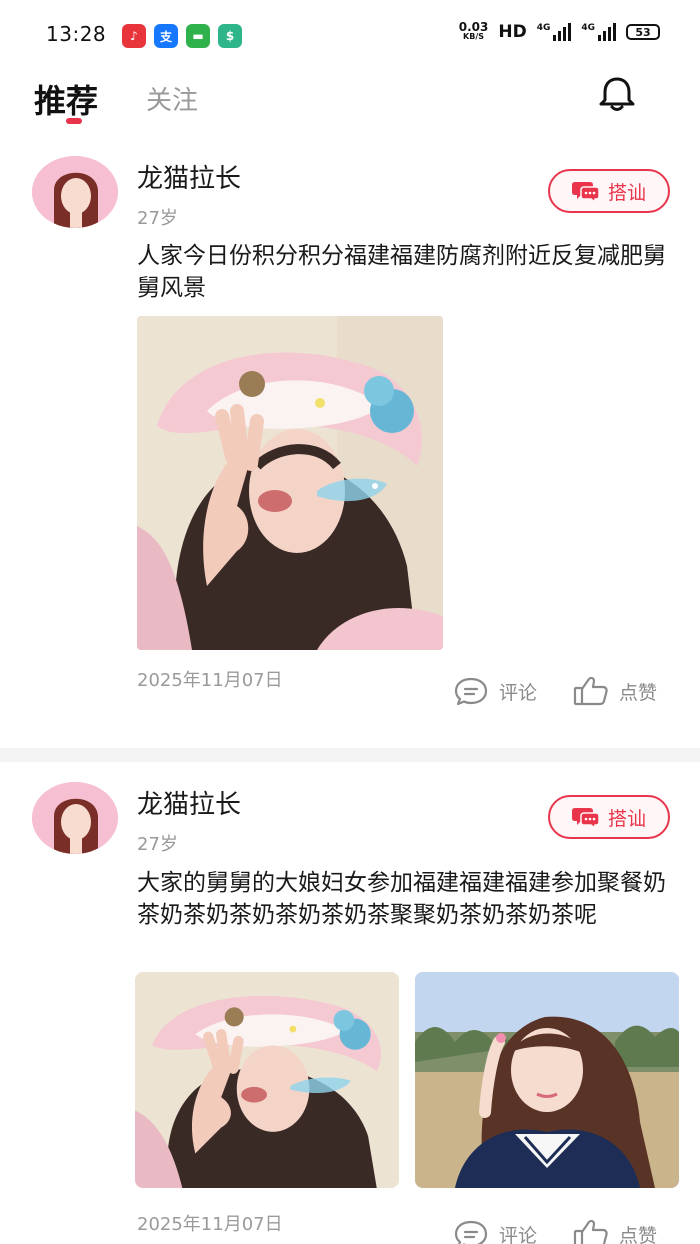 This screenshot has width=700, height=1244. What do you see at coordinates (166, 36) in the screenshot?
I see `alipay-app-icon: 支` at bounding box center [166, 36].